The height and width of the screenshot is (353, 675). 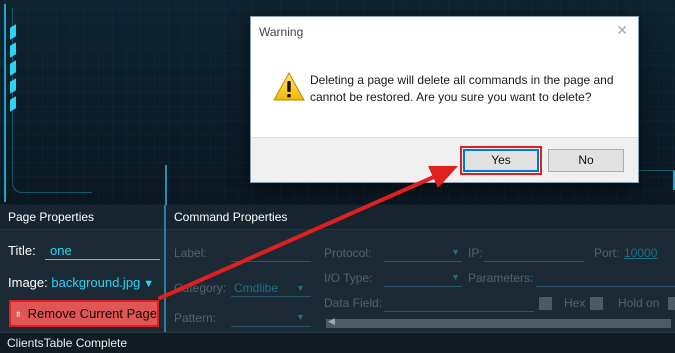 What do you see at coordinates (605, 286) in the screenshot?
I see `parameters-input` at bounding box center [605, 286].